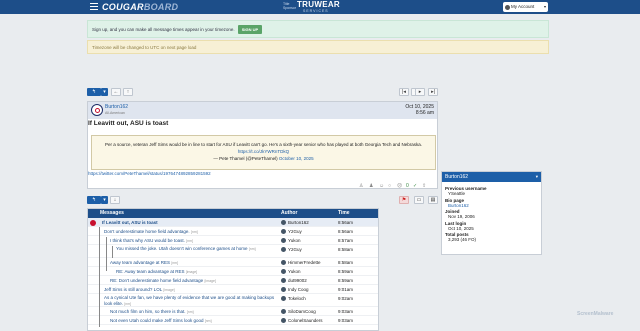  What do you see at coordinates (298, 311) in the screenshot?
I see `row-author: SiloDamCoog` at bounding box center [298, 311].